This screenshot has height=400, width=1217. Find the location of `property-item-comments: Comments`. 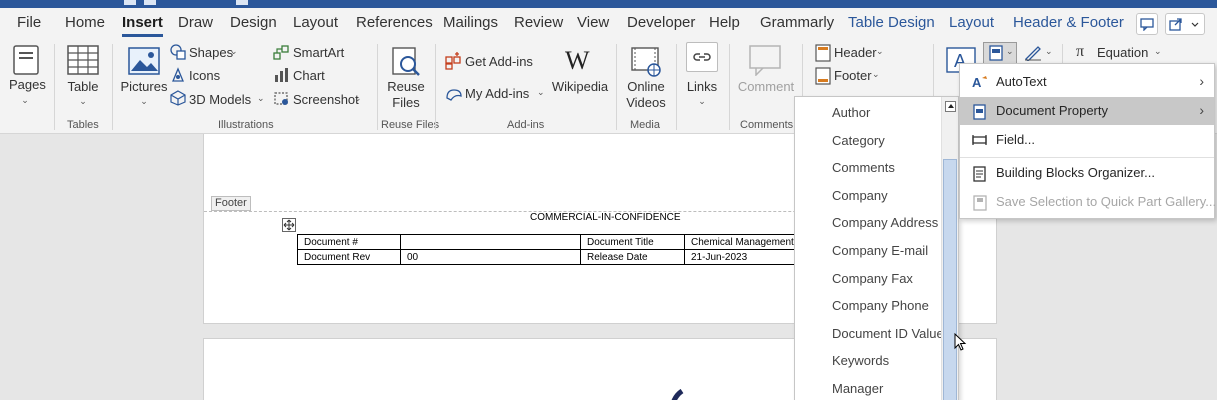

property-item-comments: Comments is located at coordinates (863, 167).